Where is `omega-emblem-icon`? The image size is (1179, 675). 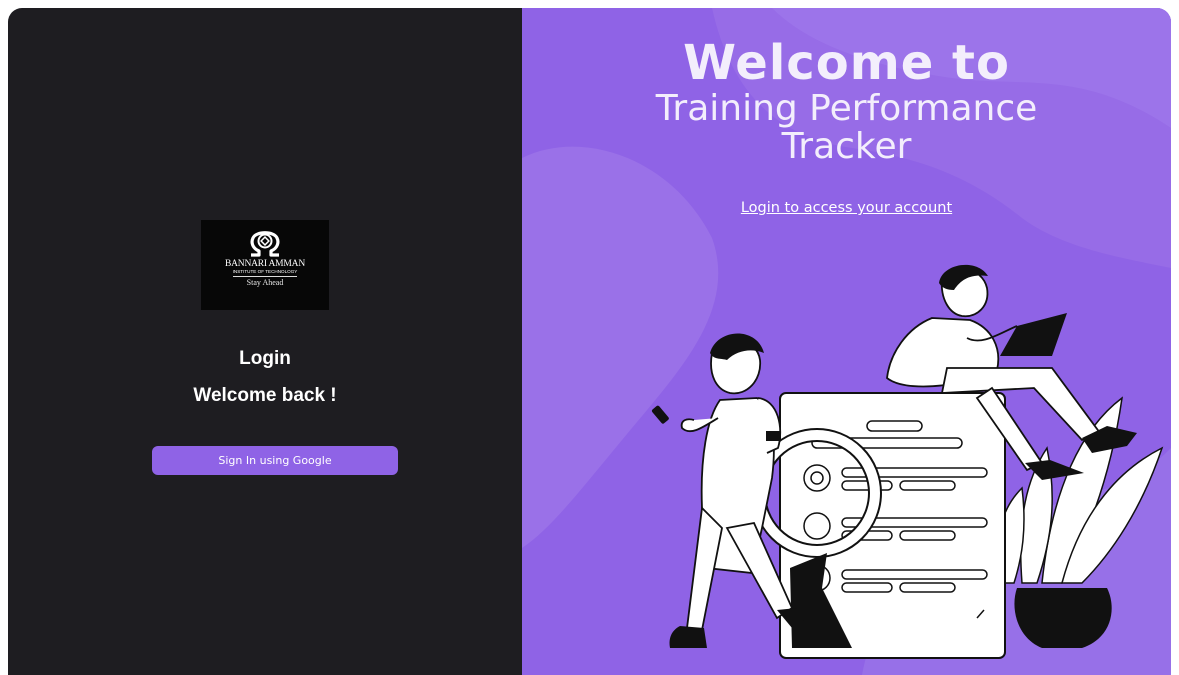 omega-emblem-icon is located at coordinates (265, 244).